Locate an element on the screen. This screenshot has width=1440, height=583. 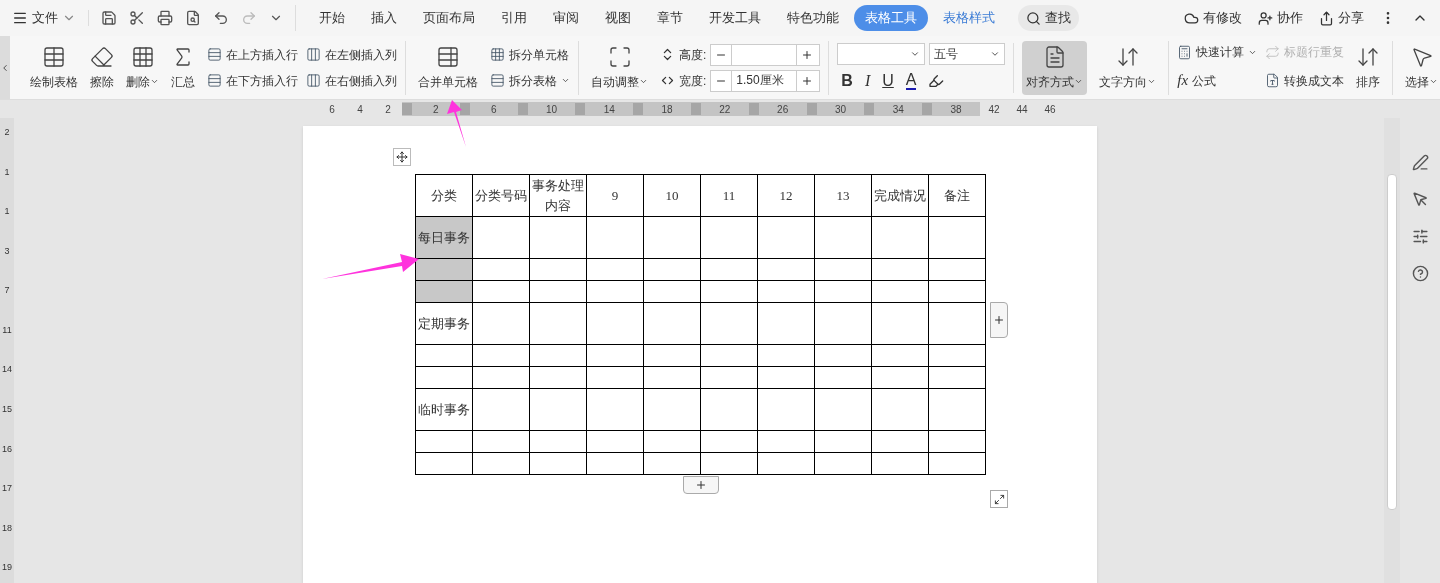
ribbon-tab: 引用 is located at coordinates (514, 18).